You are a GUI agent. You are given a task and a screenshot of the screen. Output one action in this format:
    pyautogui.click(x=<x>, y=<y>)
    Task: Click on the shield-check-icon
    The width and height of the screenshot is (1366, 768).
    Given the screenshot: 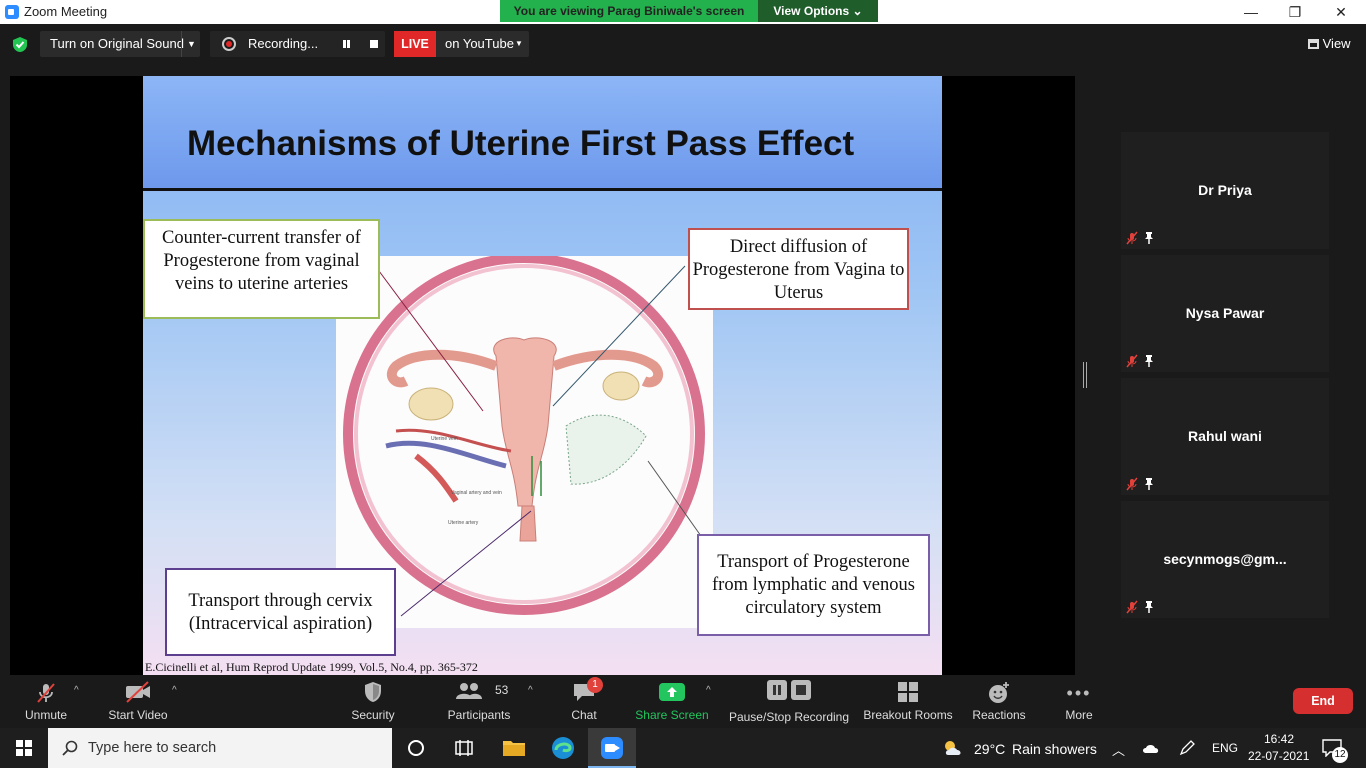 What is the action you would take?
    pyautogui.click(x=20, y=44)
    